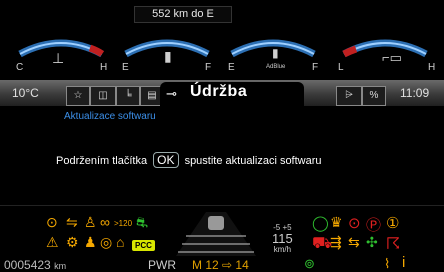 The image size is (444, 272). What do you see at coordinates (123, 223) in the screenshot?
I see `distance-badge: >120` at bounding box center [123, 223].